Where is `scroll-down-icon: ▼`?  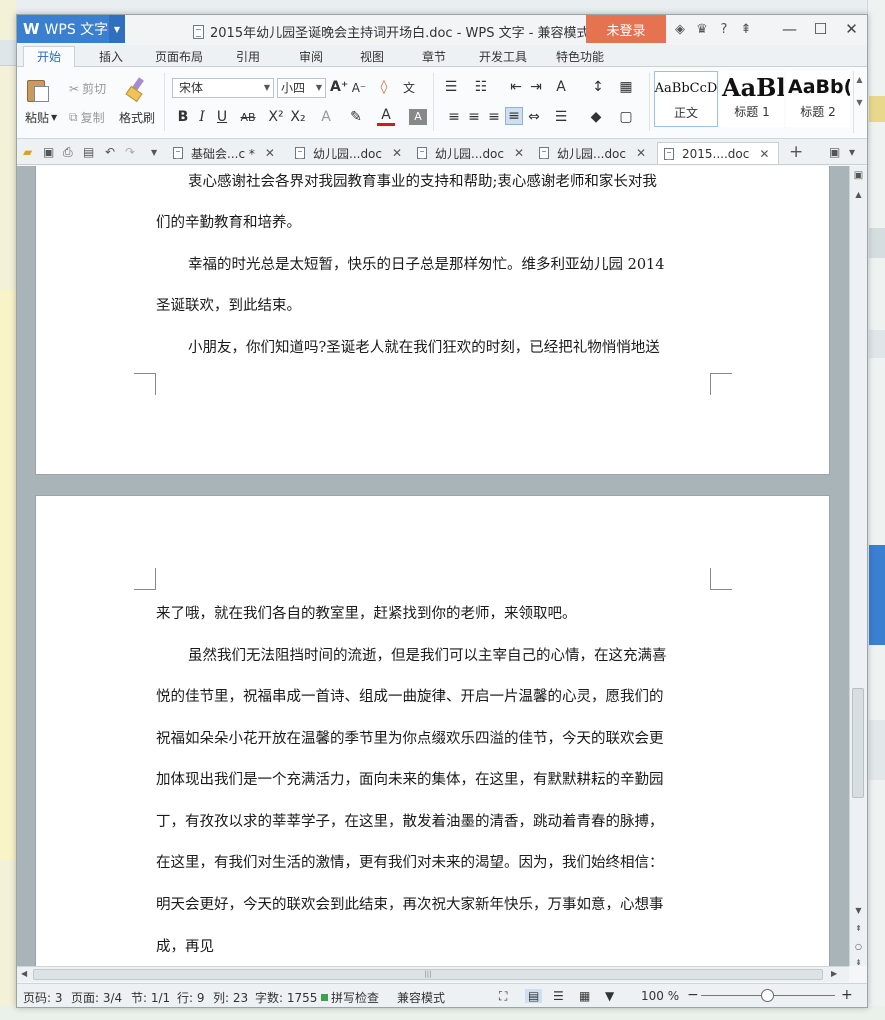 scroll-down-icon: ▼ is located at coordinates (858, 910).